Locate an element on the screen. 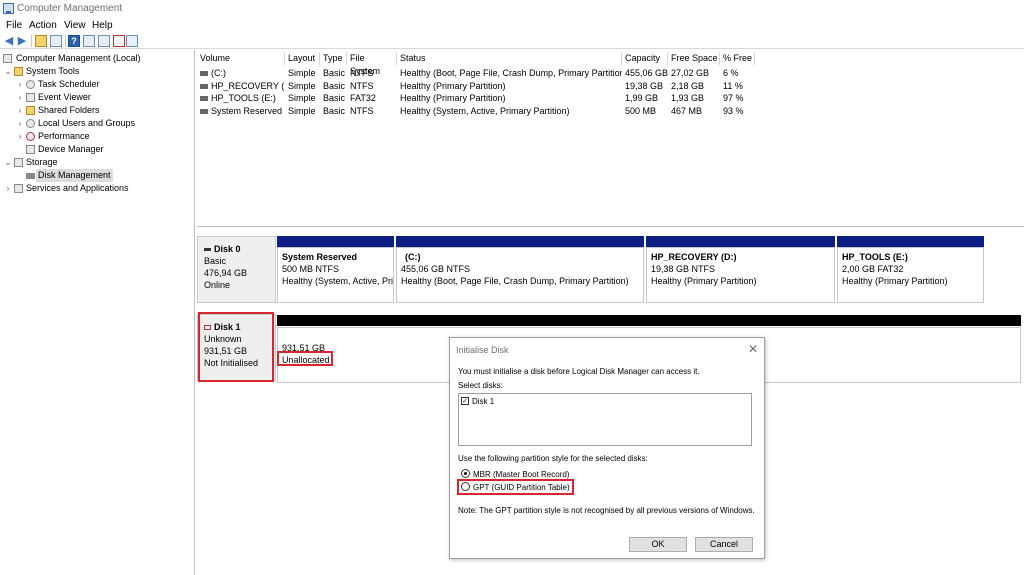 This screenshot has width=1024, height=575. users-icon is located at coordinates (30, 123).